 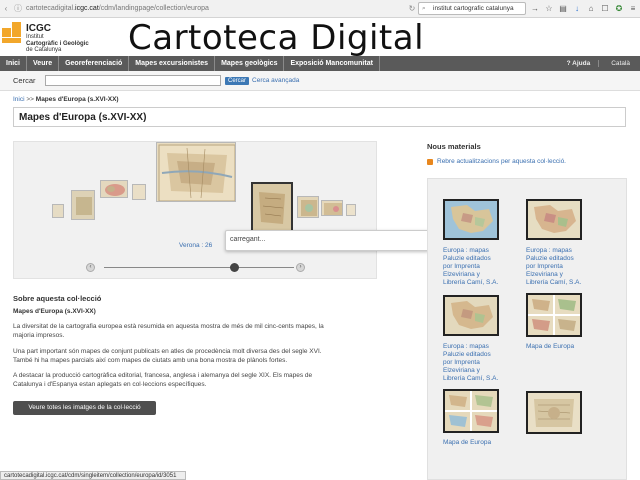 I want to click on logo-line-3: de Catalunya, so click(x=44, y=50).